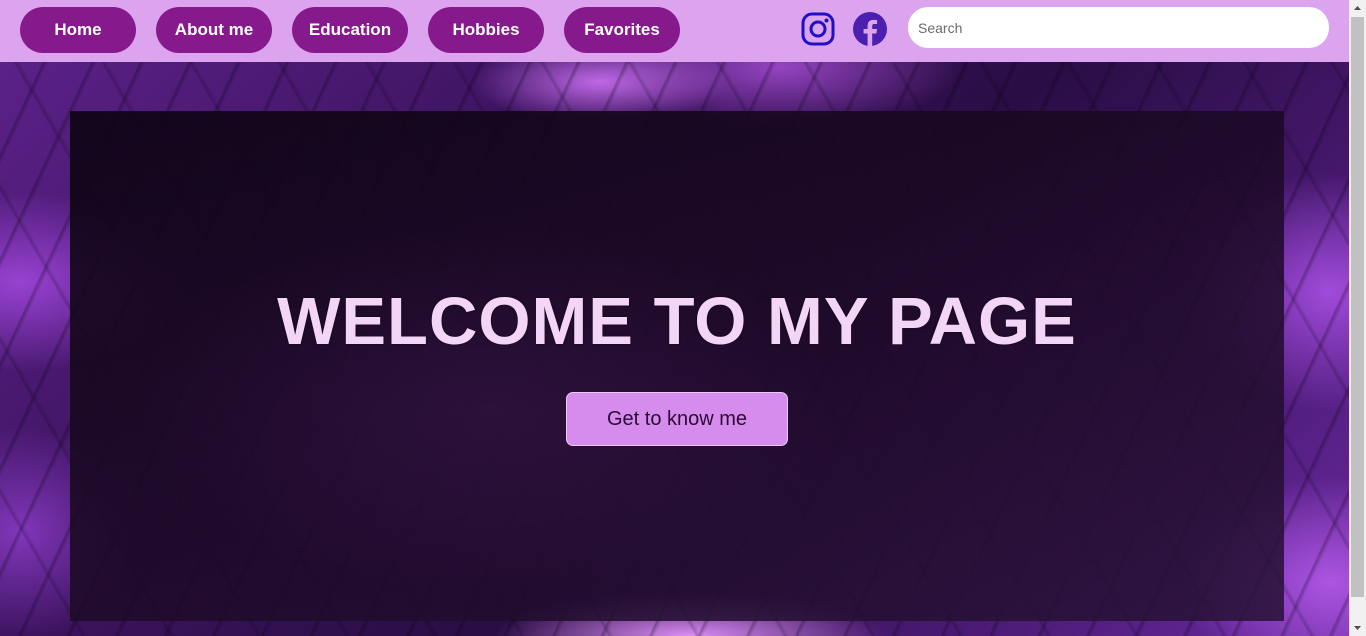 The image size is (1366, 636). What do you see at coordinates (1118, 27) in the screenshot?
I see `search-input` at bounding box center [1118, 27].